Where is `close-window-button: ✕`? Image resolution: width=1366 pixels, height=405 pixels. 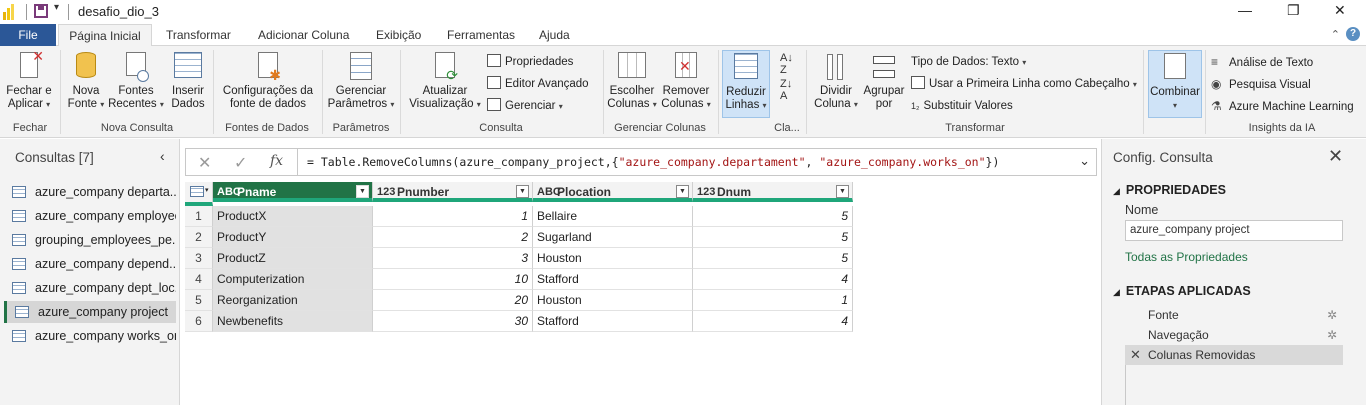
close-window-button: ✕ is located at coordinates (1340, 10).